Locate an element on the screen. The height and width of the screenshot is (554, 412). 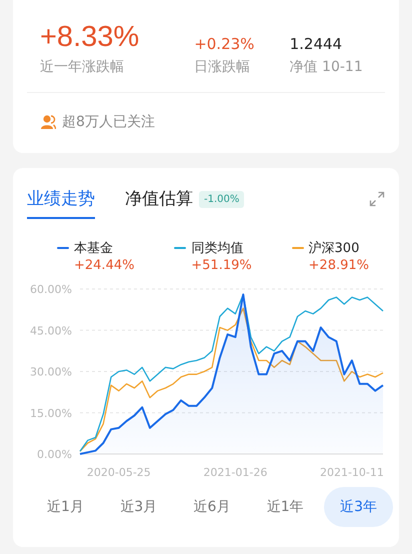
period-button: 近6月 is located at coordinates (212, 507).